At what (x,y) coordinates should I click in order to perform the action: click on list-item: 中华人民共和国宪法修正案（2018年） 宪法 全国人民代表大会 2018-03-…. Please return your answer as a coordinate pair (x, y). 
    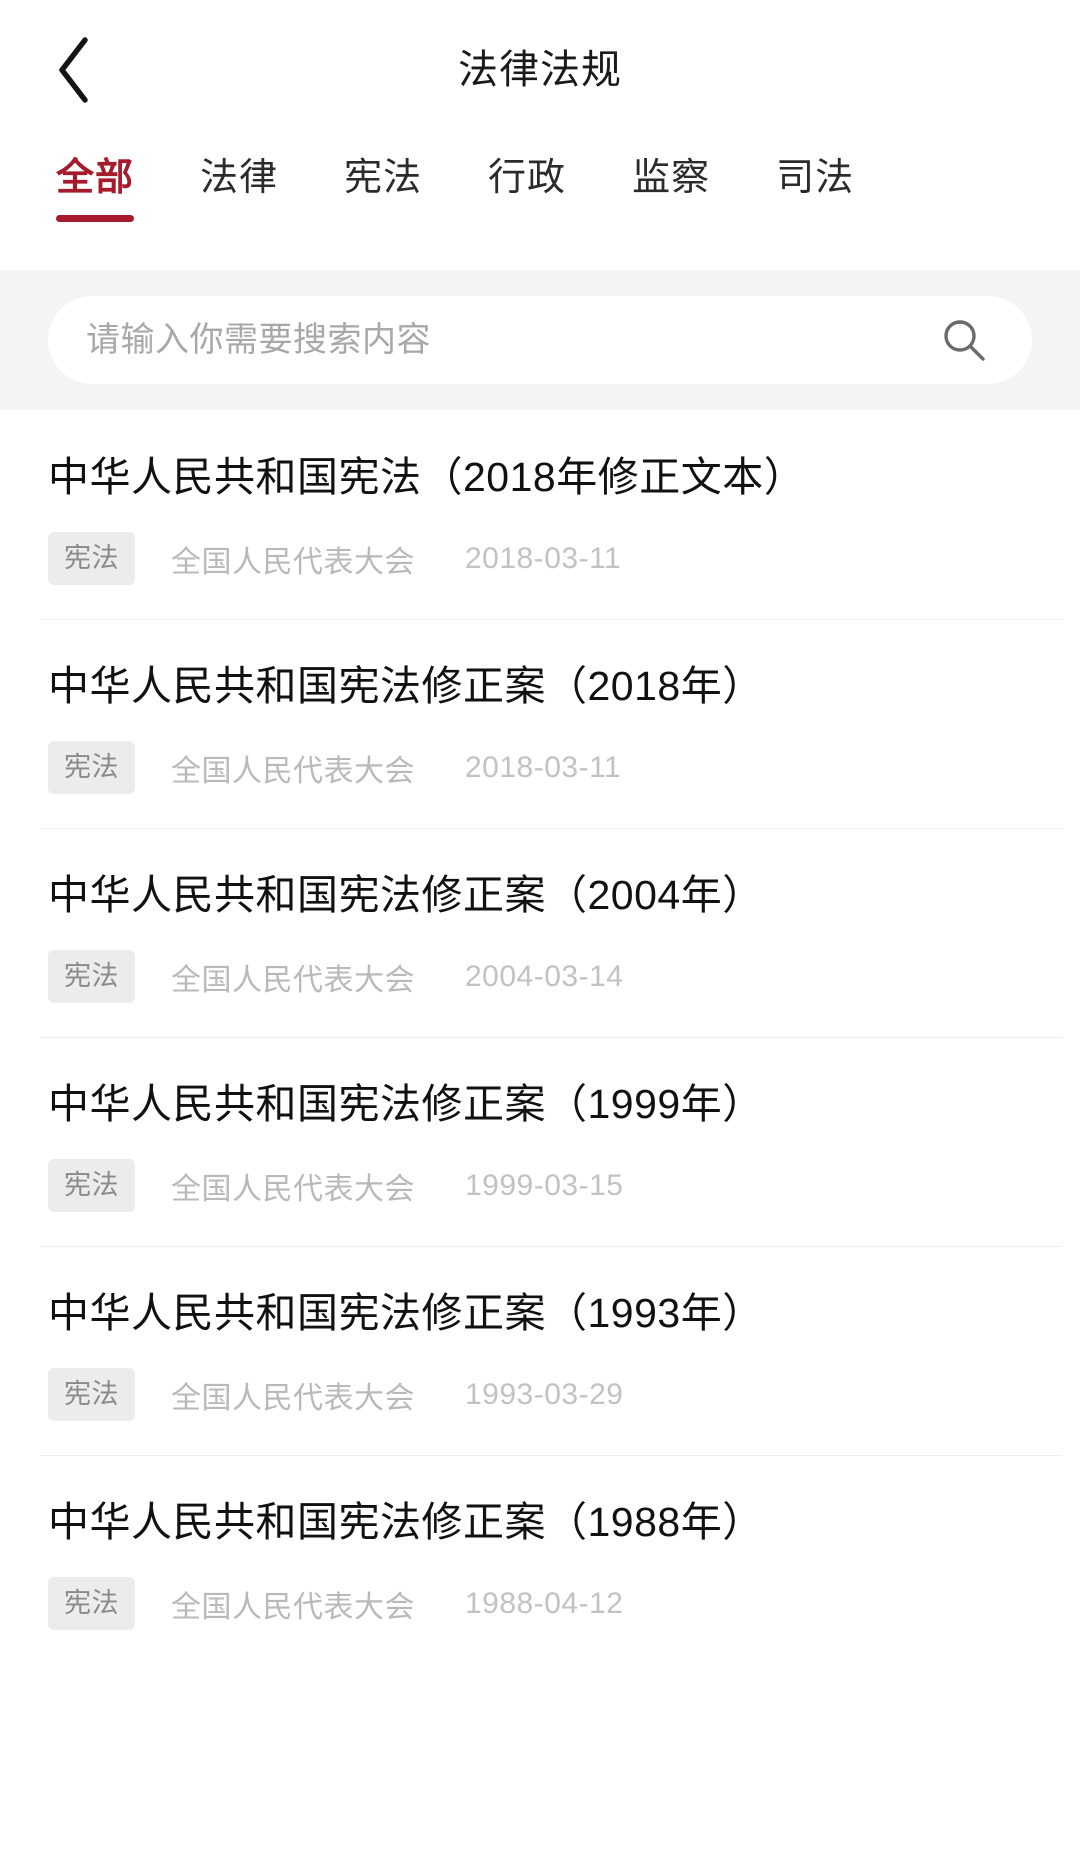
    Looking at the image, I should click on (540, 724).